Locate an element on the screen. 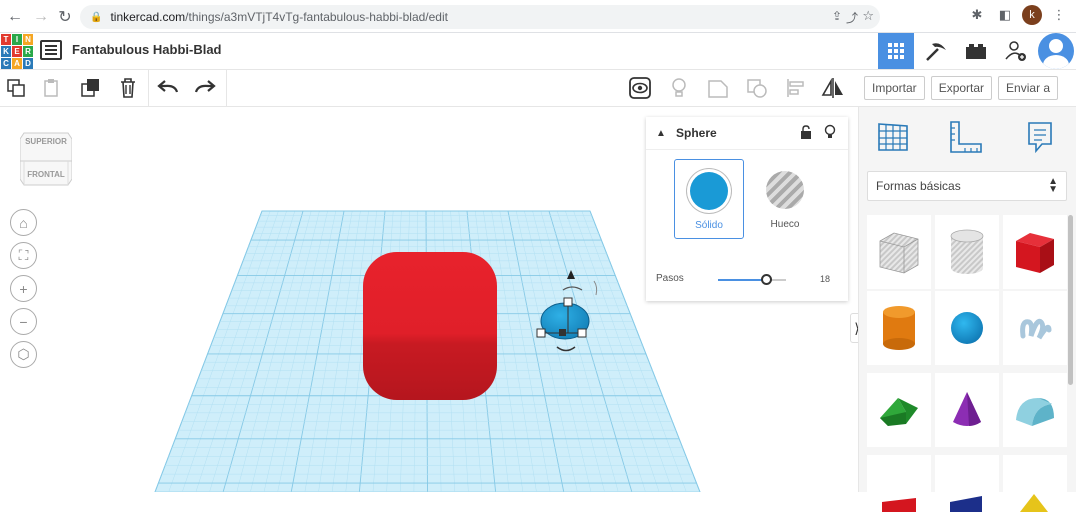 The width and height of the screenshot is (1076, 529). select-arrows-icon: ▲ ▼ is located at coordinates (1053, 185).